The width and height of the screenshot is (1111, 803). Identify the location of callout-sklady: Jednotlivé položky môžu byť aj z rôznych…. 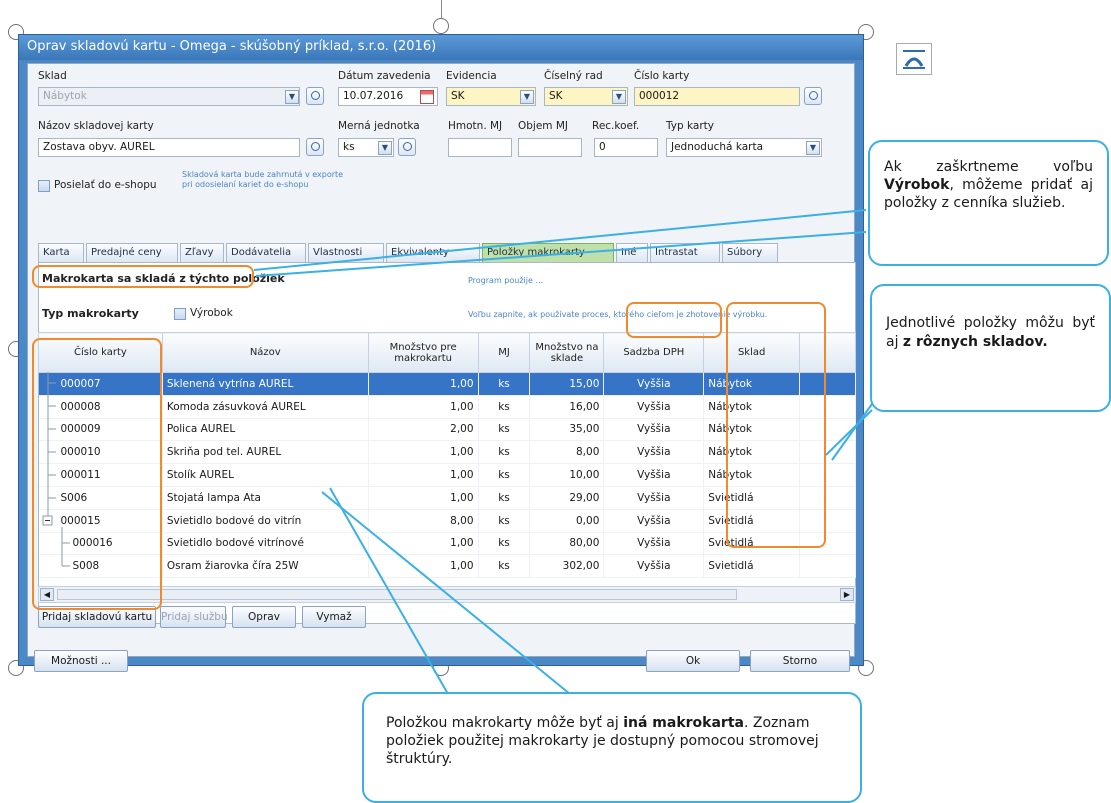
(990, 348).